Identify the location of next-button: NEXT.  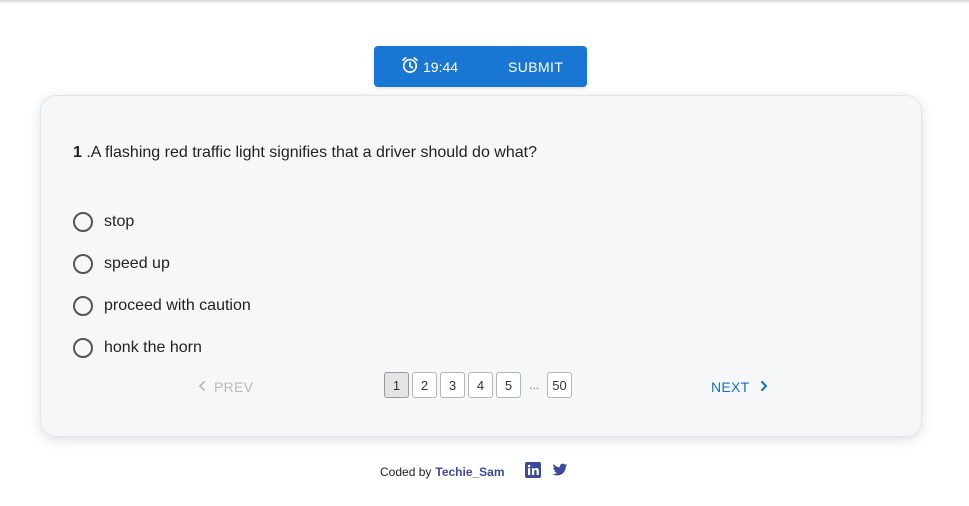
(740, 387).